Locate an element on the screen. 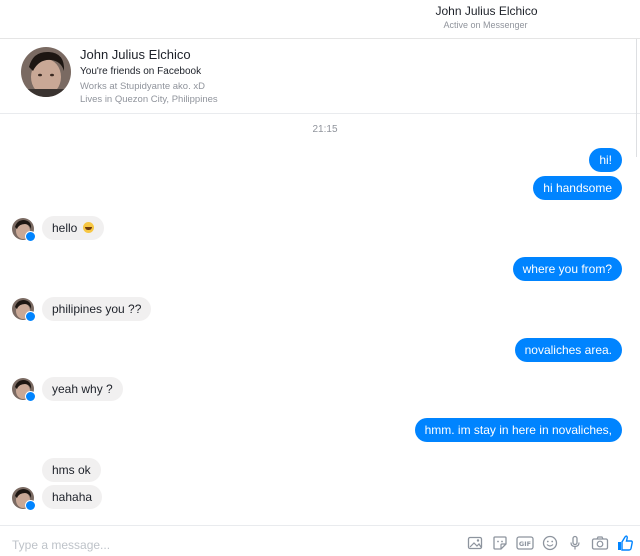 The width and height of the screenshot is (640, 556). microphone-icon is located at coordinates (575, 543).